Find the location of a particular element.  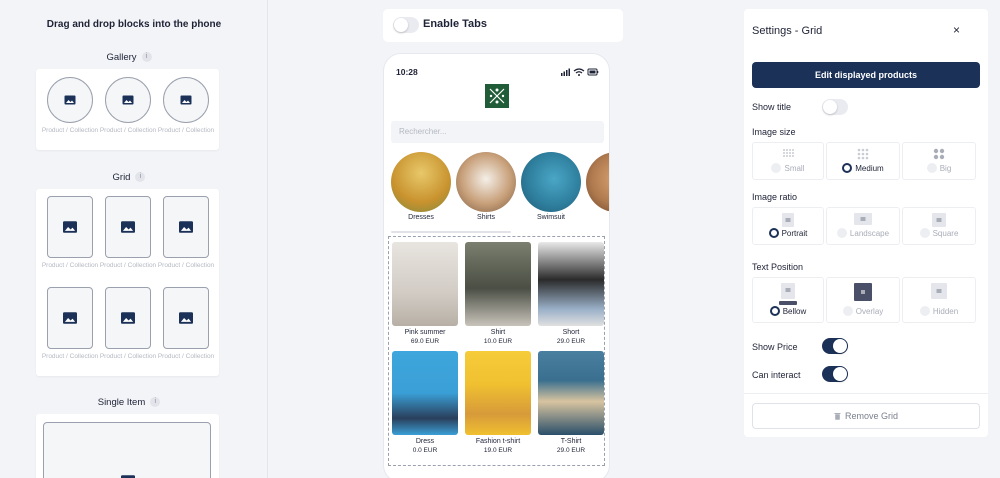

image-size-big-option: Big is located at coordinates (939, 161).